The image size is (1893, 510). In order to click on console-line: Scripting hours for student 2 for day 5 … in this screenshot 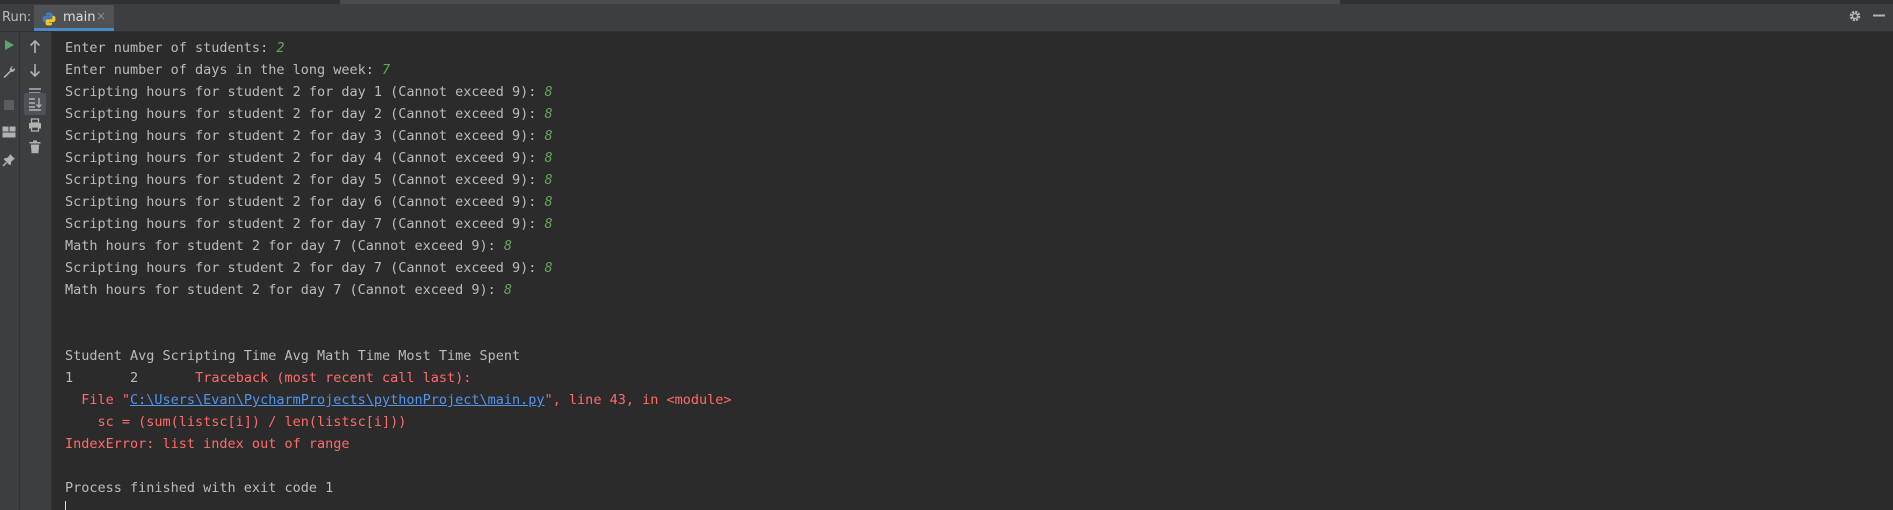, I will do `click(309, 180)`.